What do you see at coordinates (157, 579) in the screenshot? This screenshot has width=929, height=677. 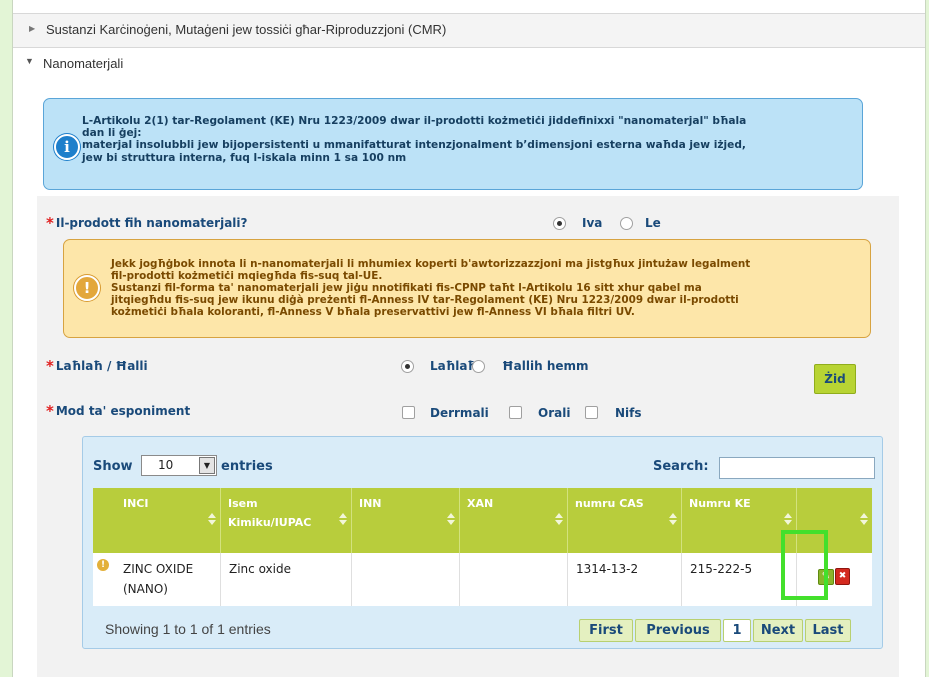 I see `cell-inci: ! ZINC OXIDE (NANO)` at bounding box center [157, 579].